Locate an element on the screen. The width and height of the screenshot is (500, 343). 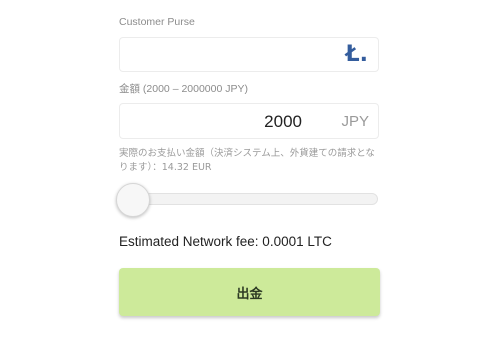
amount-slider-thumb is located at coordinates (133, 200).